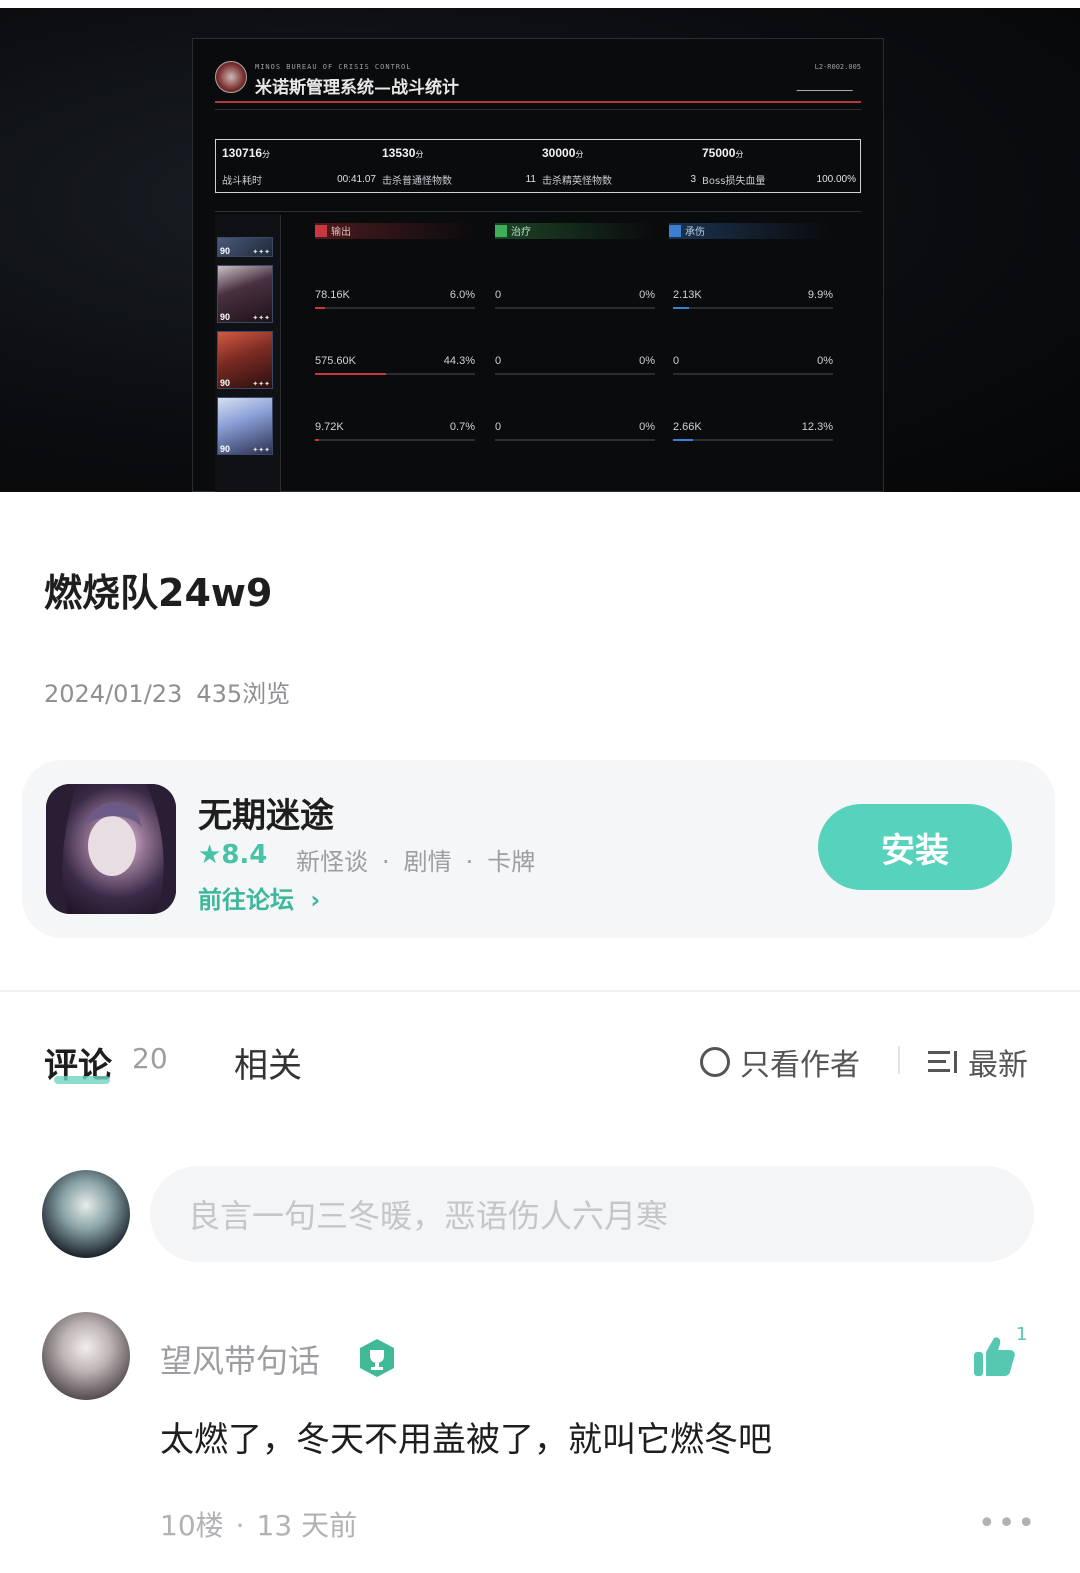 The height and width of the screenshot is (1573, 1080). I want to click on sort-button: 最新, so click(978, 1062).